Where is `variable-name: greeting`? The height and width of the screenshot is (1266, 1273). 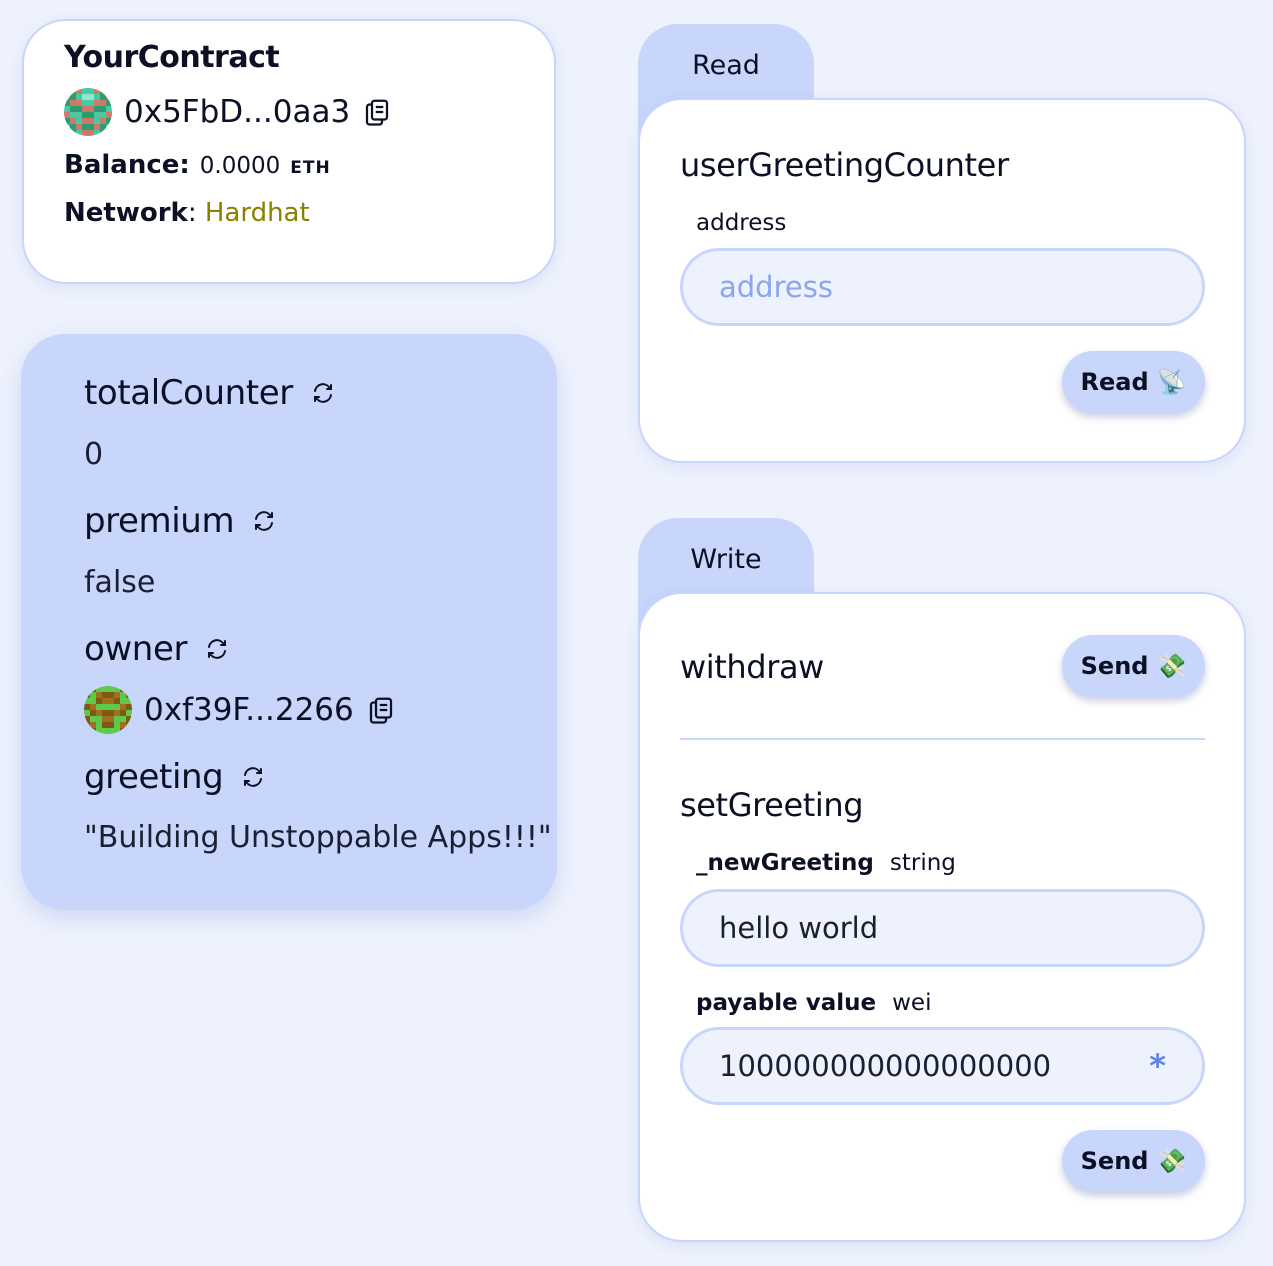
variable-name: greeting is located at coordinates (174, 777).